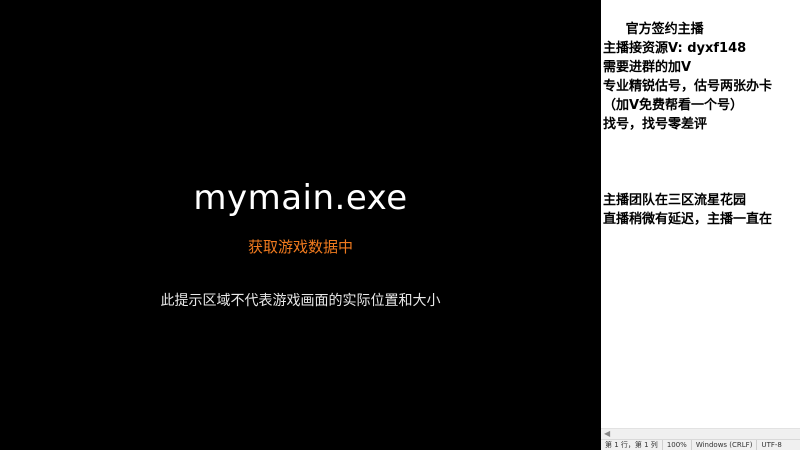 The image size is (800, 450). What do you see at coordinates (688, 86) in the screenshot?
I see `notepad-line: 专业精锐估号，估号两张办卡` at bounding box center [688, 86].